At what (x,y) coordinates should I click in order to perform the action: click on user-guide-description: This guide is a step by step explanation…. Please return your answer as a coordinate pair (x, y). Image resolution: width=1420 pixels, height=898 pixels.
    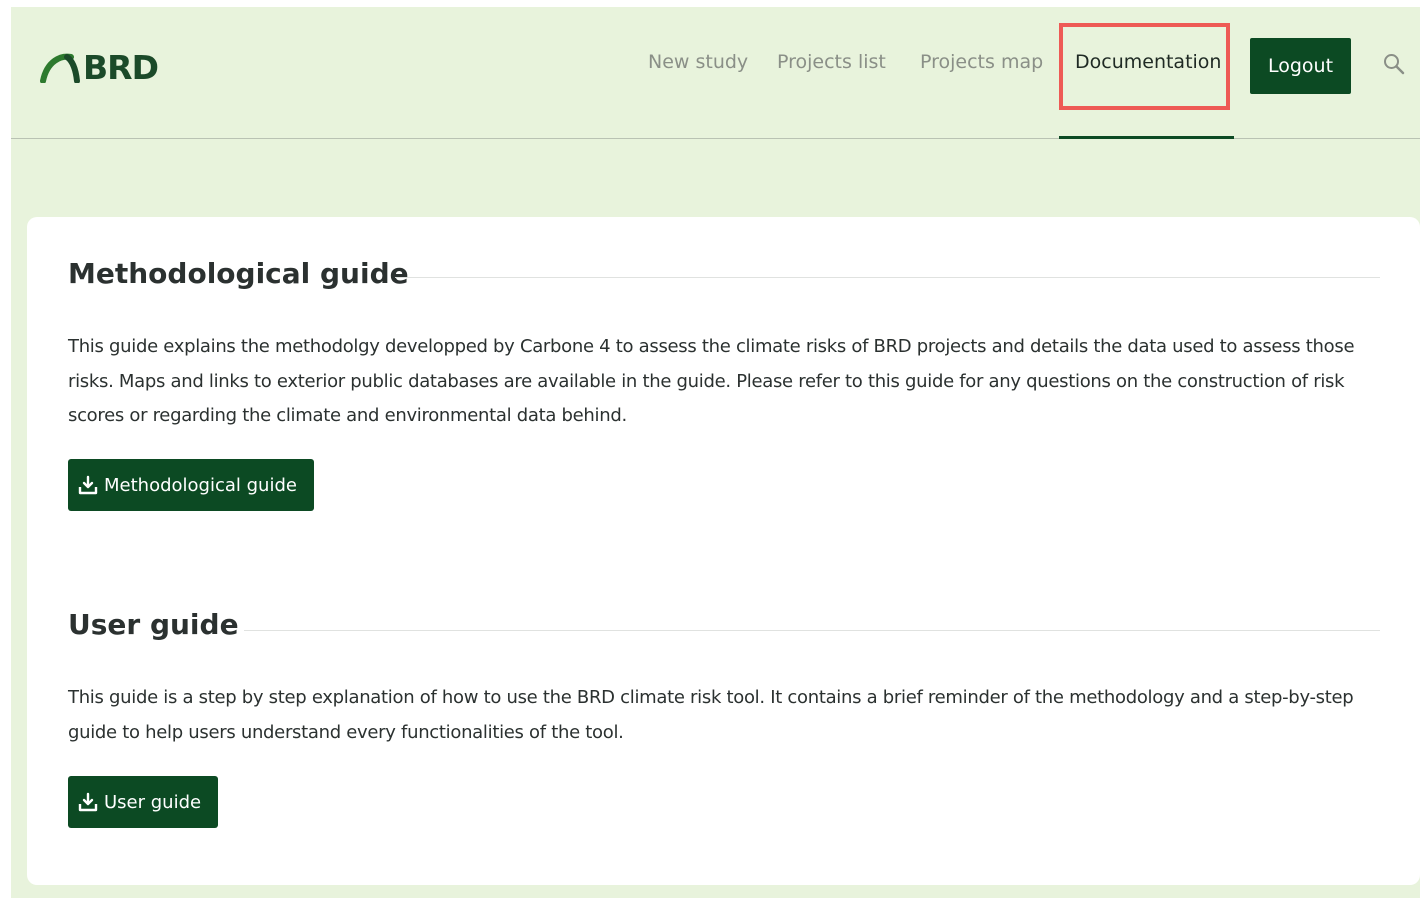
    Looking at the image, I should click on (711, 715).